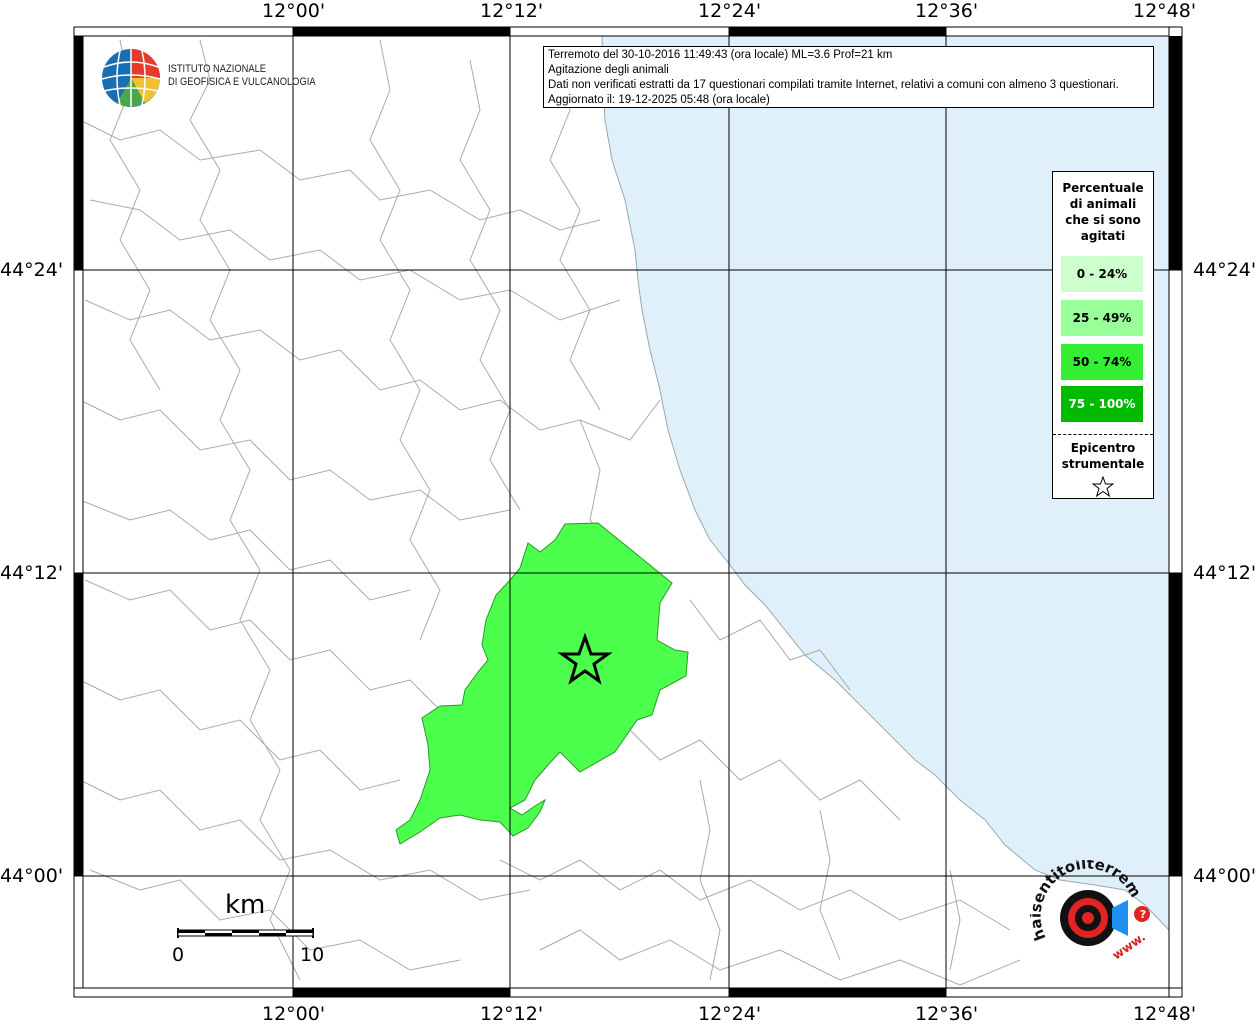 Image resolution: width=1255 pixels, height=1025 pixels. Describe the element at coordinates (1102, 274) in the screenshot. I see `legend-class-0-24: 0 - 24%` at that location.